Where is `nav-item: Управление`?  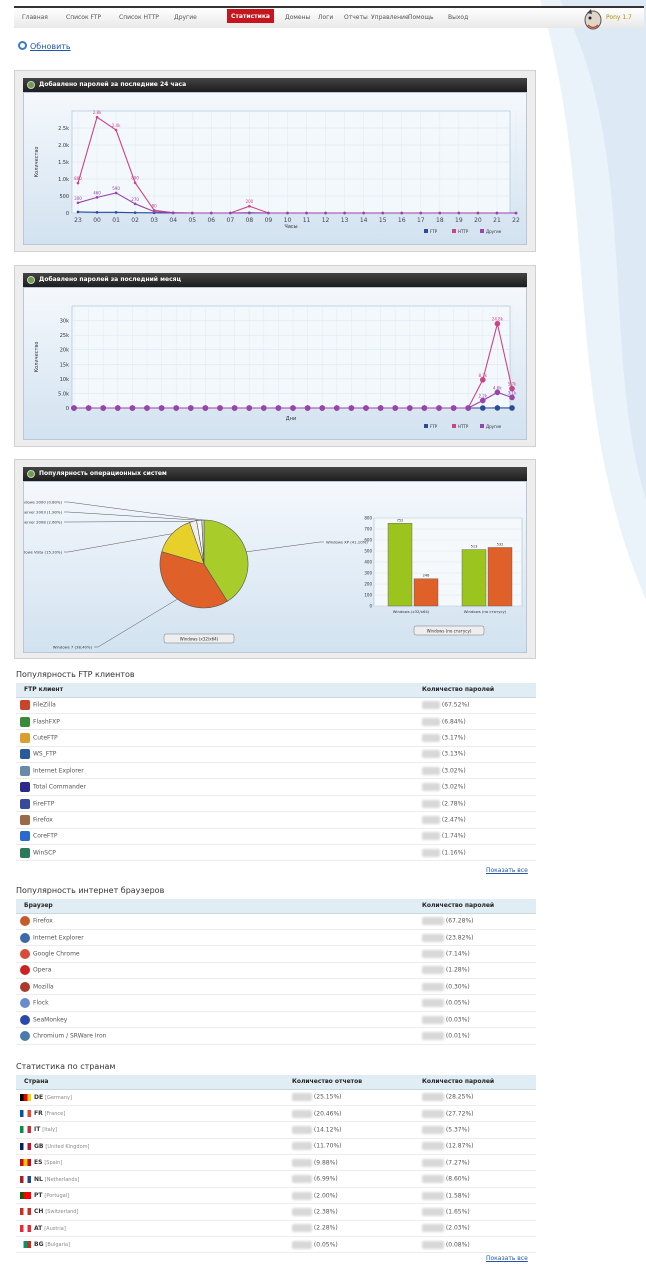
nav-item: Управление is located at coordinates (390, 17).